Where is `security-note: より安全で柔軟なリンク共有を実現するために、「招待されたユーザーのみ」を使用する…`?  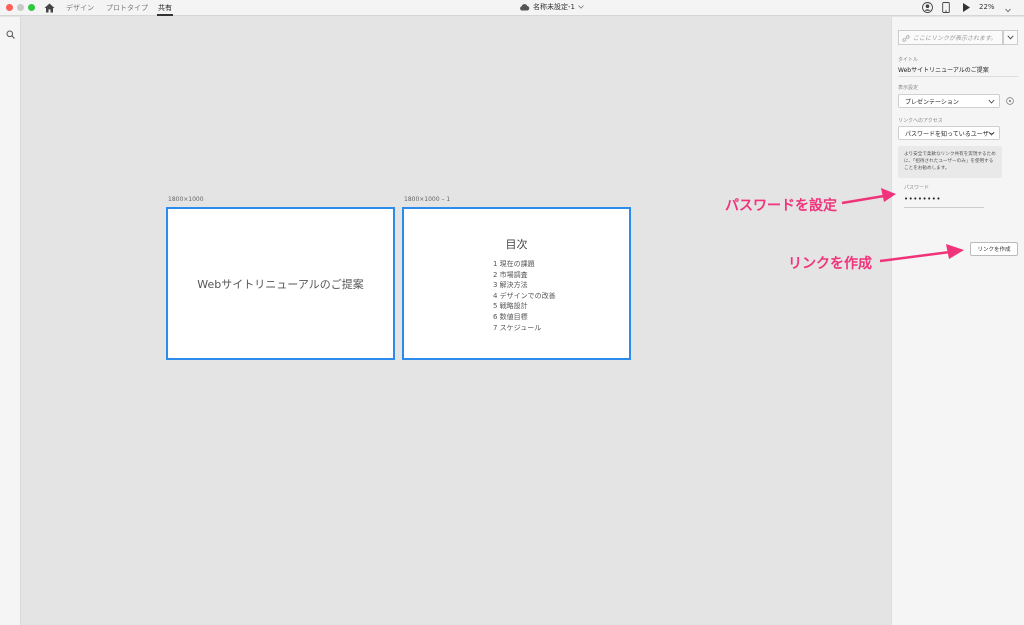 security-note: より安全で柔軟なリンク共有を実現するために、「招待されたユーザーのみ」を使用する… is located at coordinates (950, 162).